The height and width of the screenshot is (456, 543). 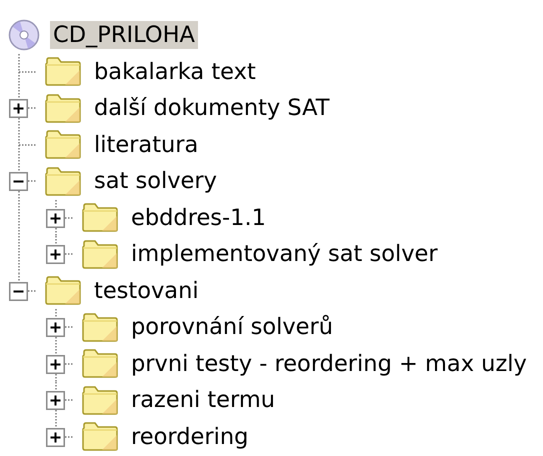 What do you see at coordinates (203, 400) in the screenshot?
I see `folder-label: razeni termu` at bounding box center [203, 400].